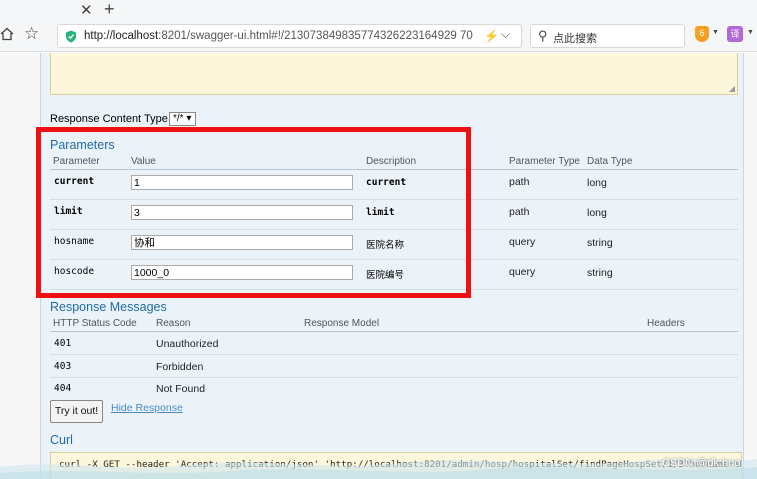 The height and width of the screenshot is (479, 757). What do you see at coordinates (378, 468) in the screenshot?
I see `decorative-wave-overlay` at bounding box center [378, 468].